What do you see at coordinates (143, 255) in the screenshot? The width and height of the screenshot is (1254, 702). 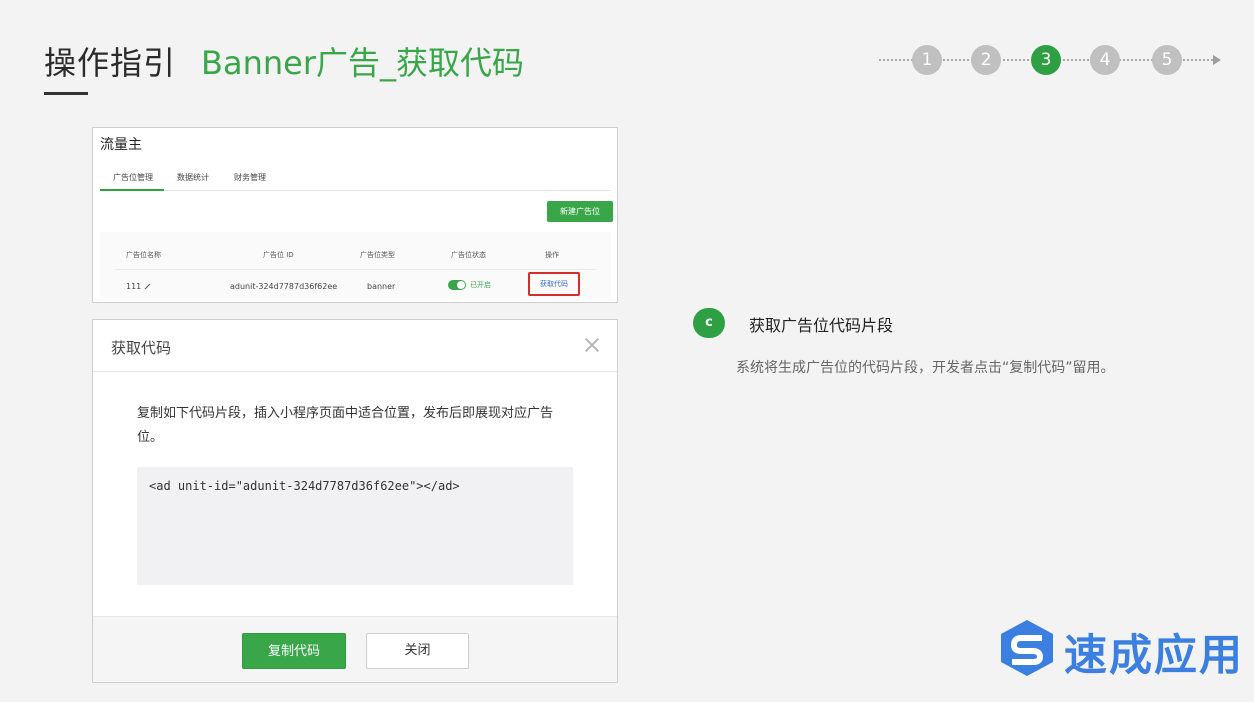 I see `column-header-name: 广告位名称` at bounding box center [143, 255].